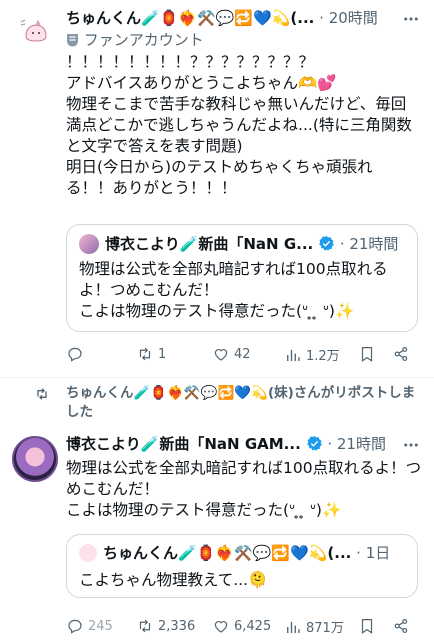 This screenshot has width=434, height=640. I want to click on like-button: 6,425, so click(241, 626).